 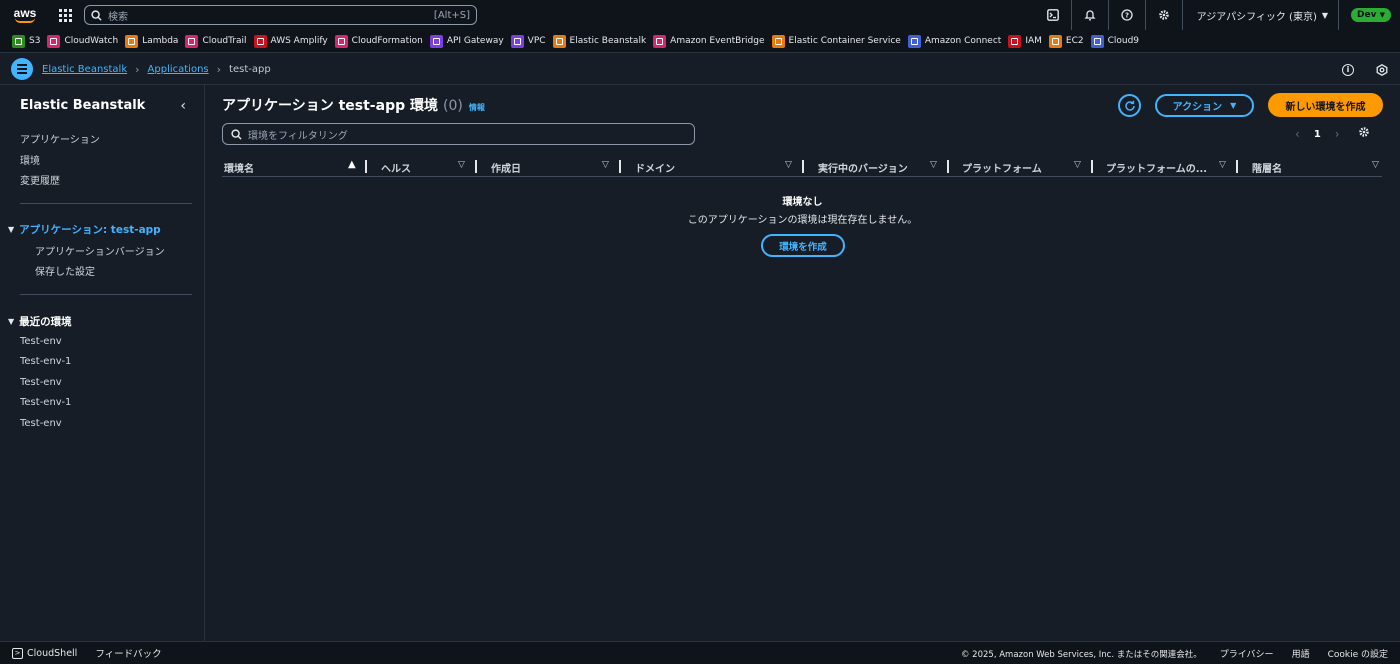 I want to click on help-icon: ?, so click(x=1127, y=15).